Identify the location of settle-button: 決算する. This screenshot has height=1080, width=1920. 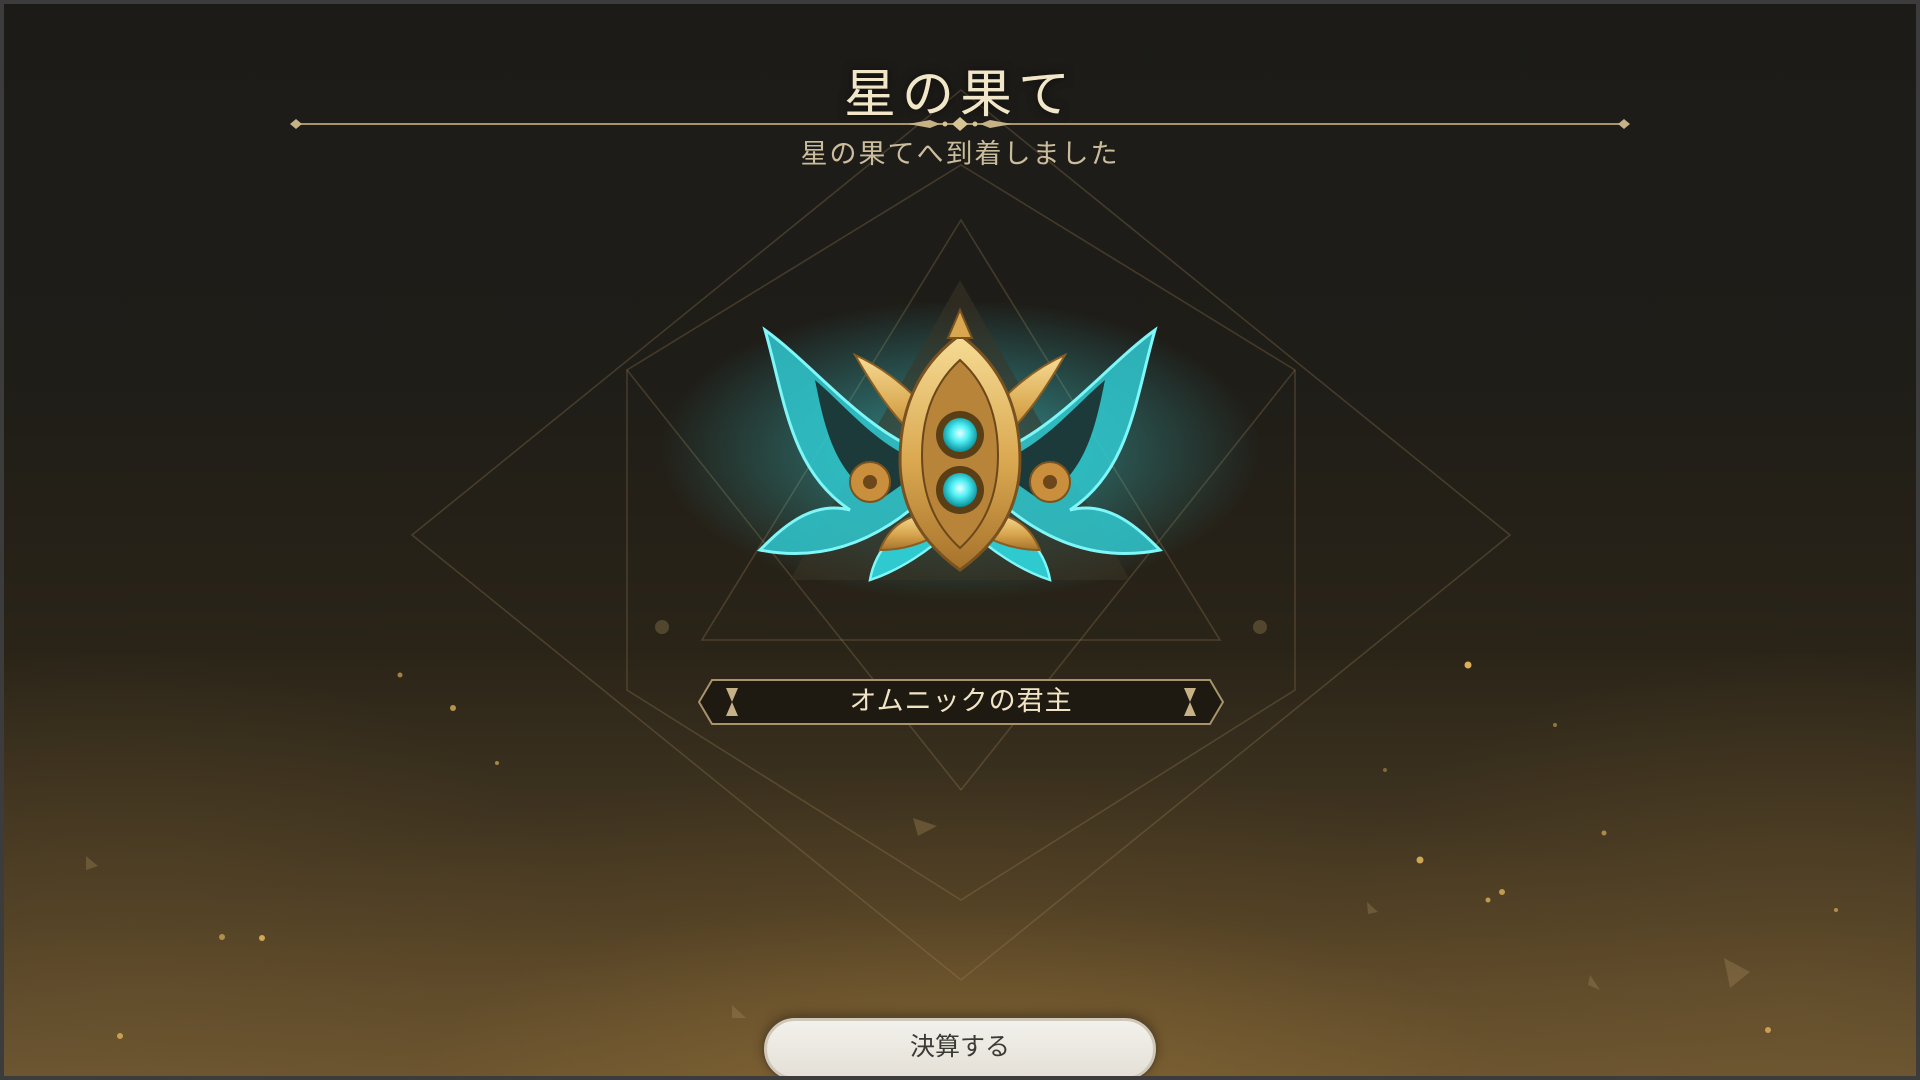
(960, 1049).